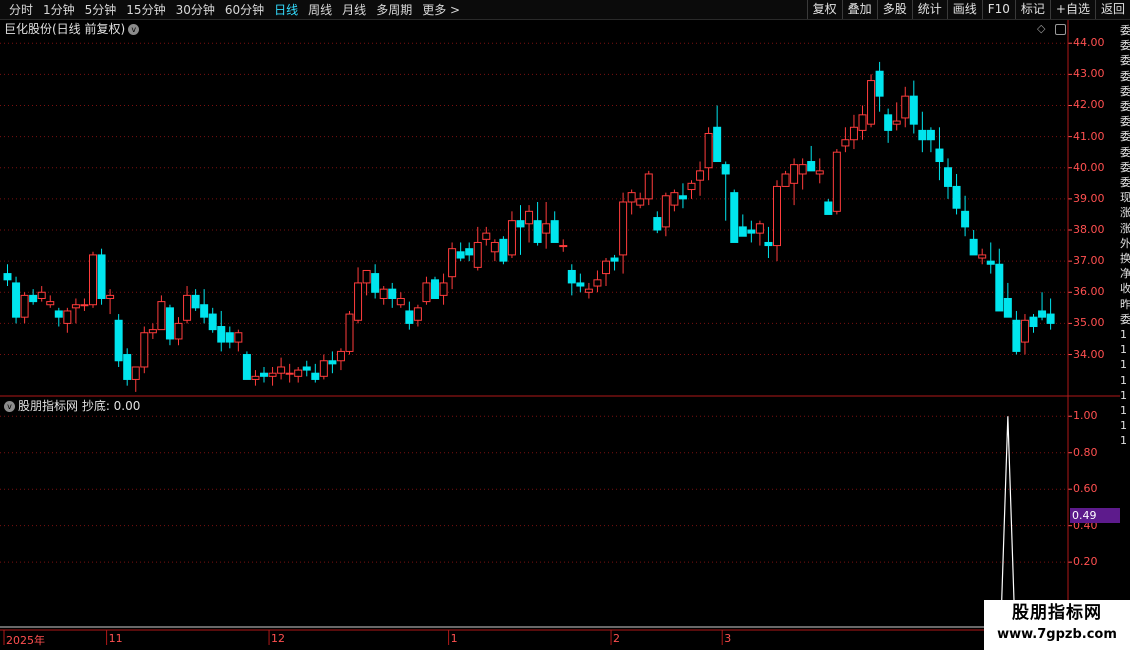 Image resolution: width=1130 pixels, height=650 pixels. What do you see at coordinates (25, 640) in the screenshot?
I see `date-tick-label: 2025年` at bounding box center [25, 640].